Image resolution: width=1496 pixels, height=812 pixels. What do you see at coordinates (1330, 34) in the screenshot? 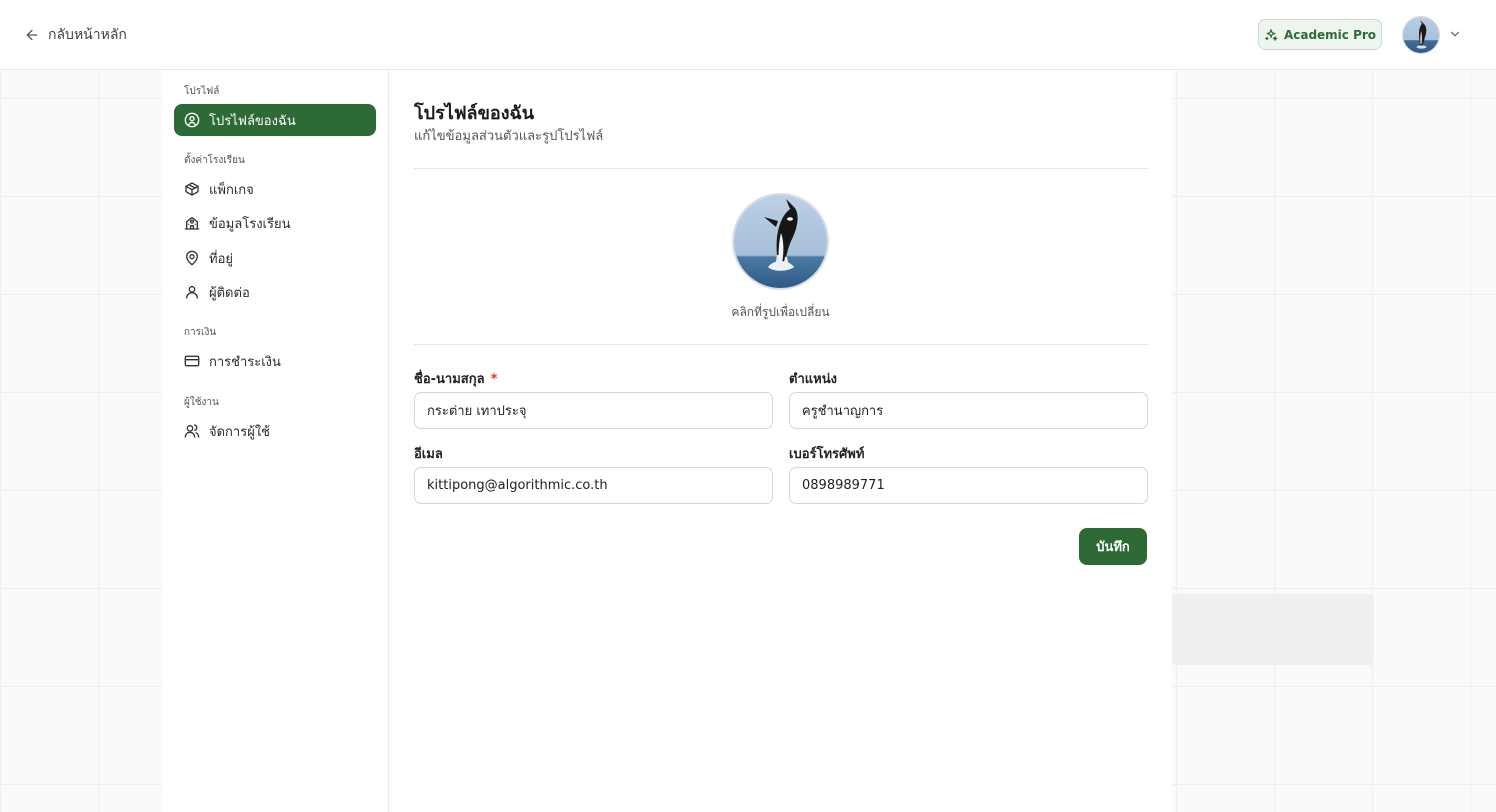
I see `plan-badge-label: Academic Pro` at bounding box center [1330, 34].